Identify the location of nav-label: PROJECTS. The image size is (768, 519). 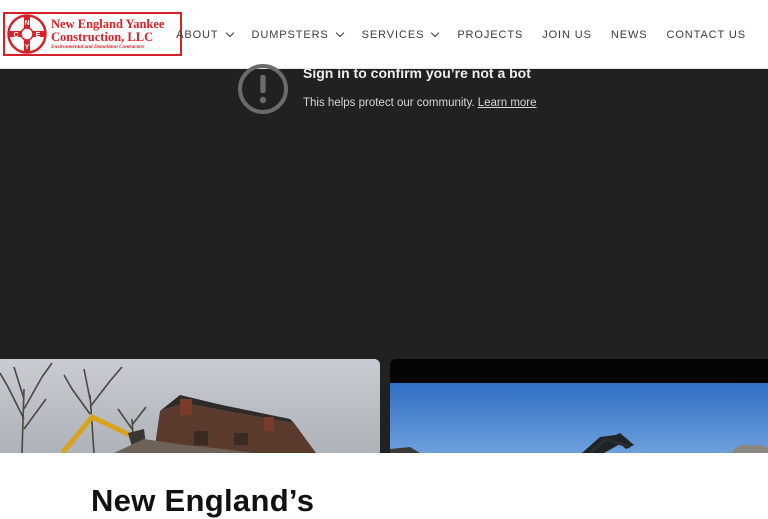
(490, 34).